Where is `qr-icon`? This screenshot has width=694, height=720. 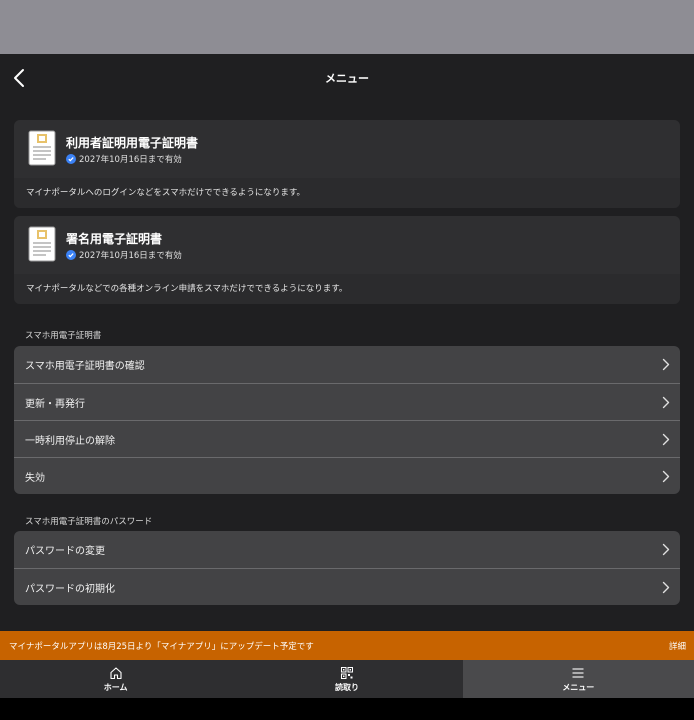
qr-icon is located at coordinates (346, 672).